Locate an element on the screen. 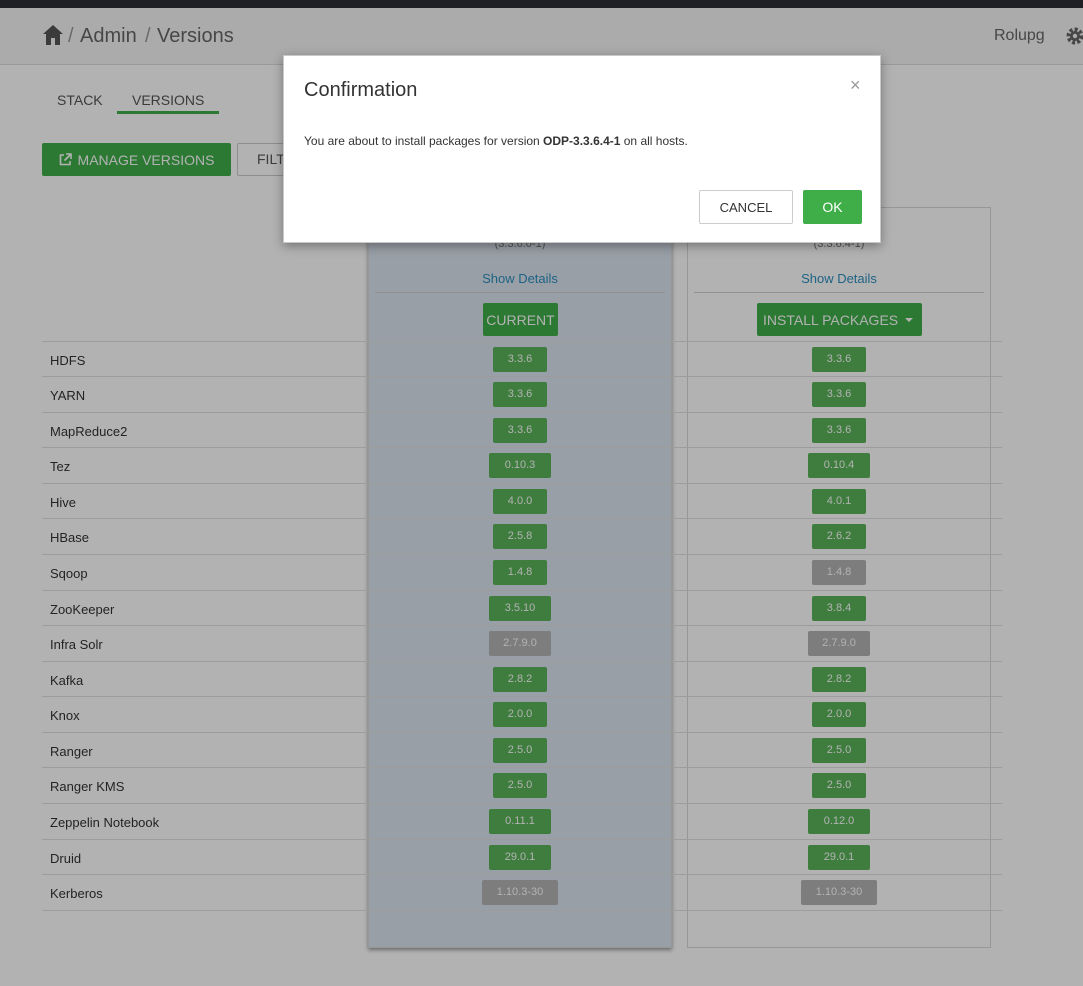 Image resolution: width=1083 pixels, height=986 pixels. cancel-button: CANCEL is located at coordinates (746, 207).